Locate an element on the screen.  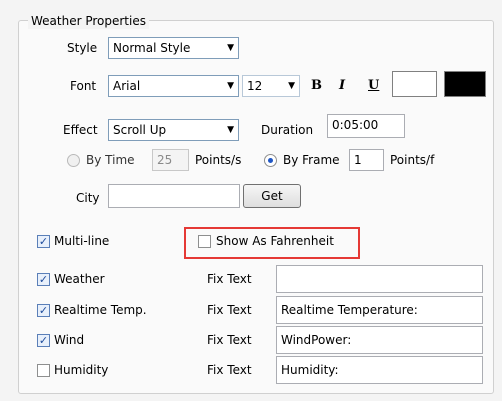
realtime-temp-checkbox: ✓ is located at coordinates (43, 310).